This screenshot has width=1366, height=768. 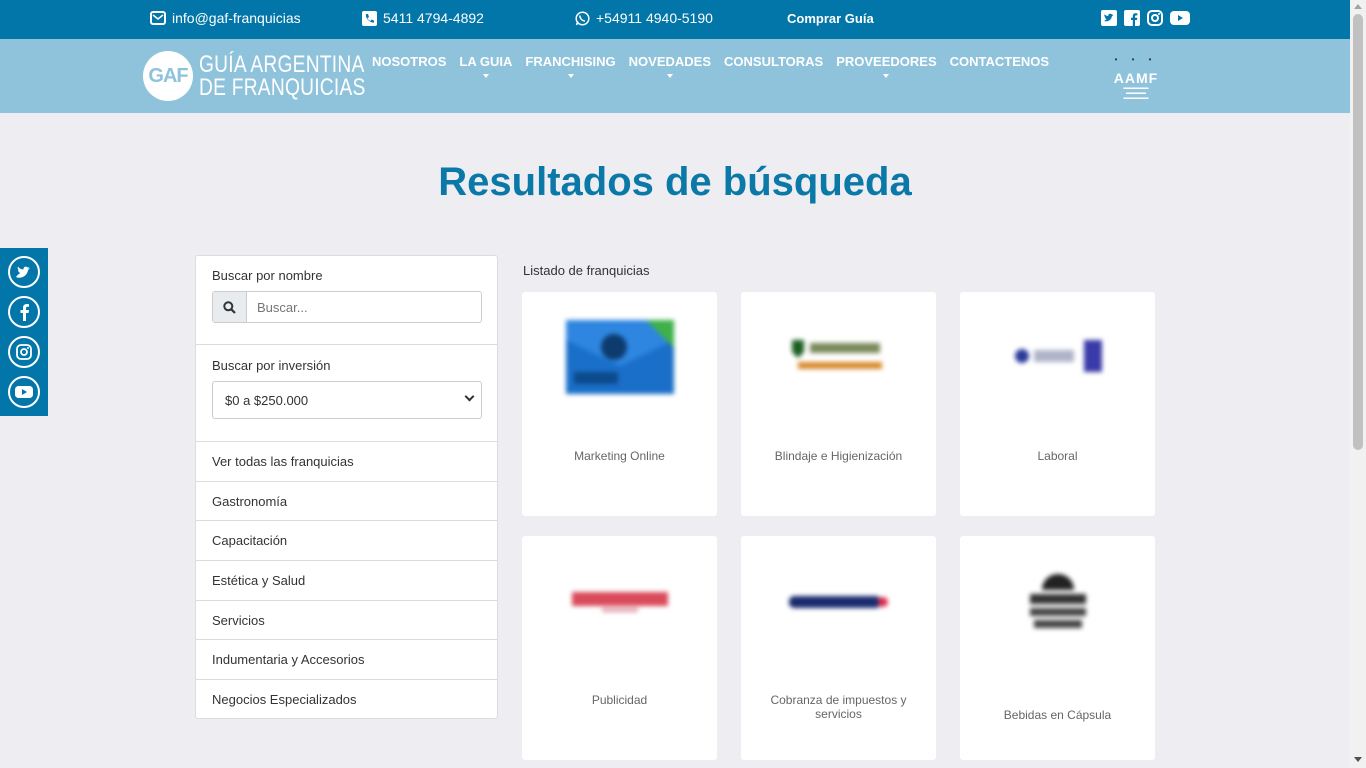 I want to click on category-negocios-especializados: Negocios Especializados, so click(x=346, y=699).